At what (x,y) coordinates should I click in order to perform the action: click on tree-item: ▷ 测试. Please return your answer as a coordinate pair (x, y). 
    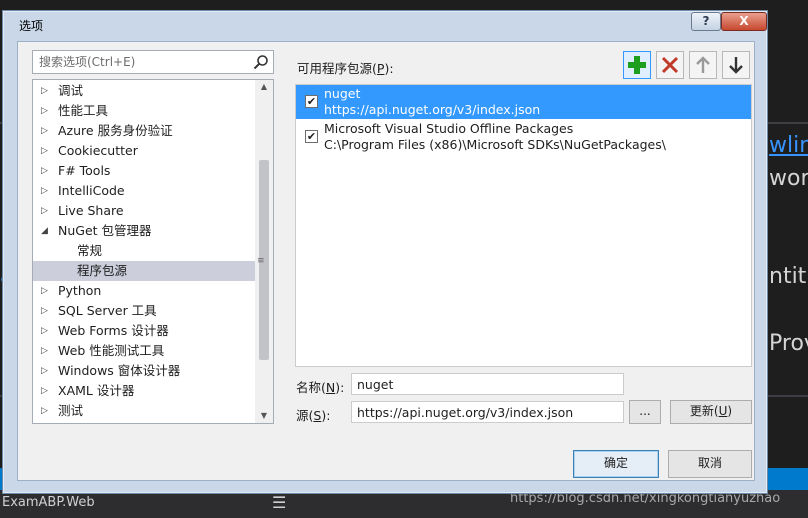
    Looking at the image, I should click on (144, 411).